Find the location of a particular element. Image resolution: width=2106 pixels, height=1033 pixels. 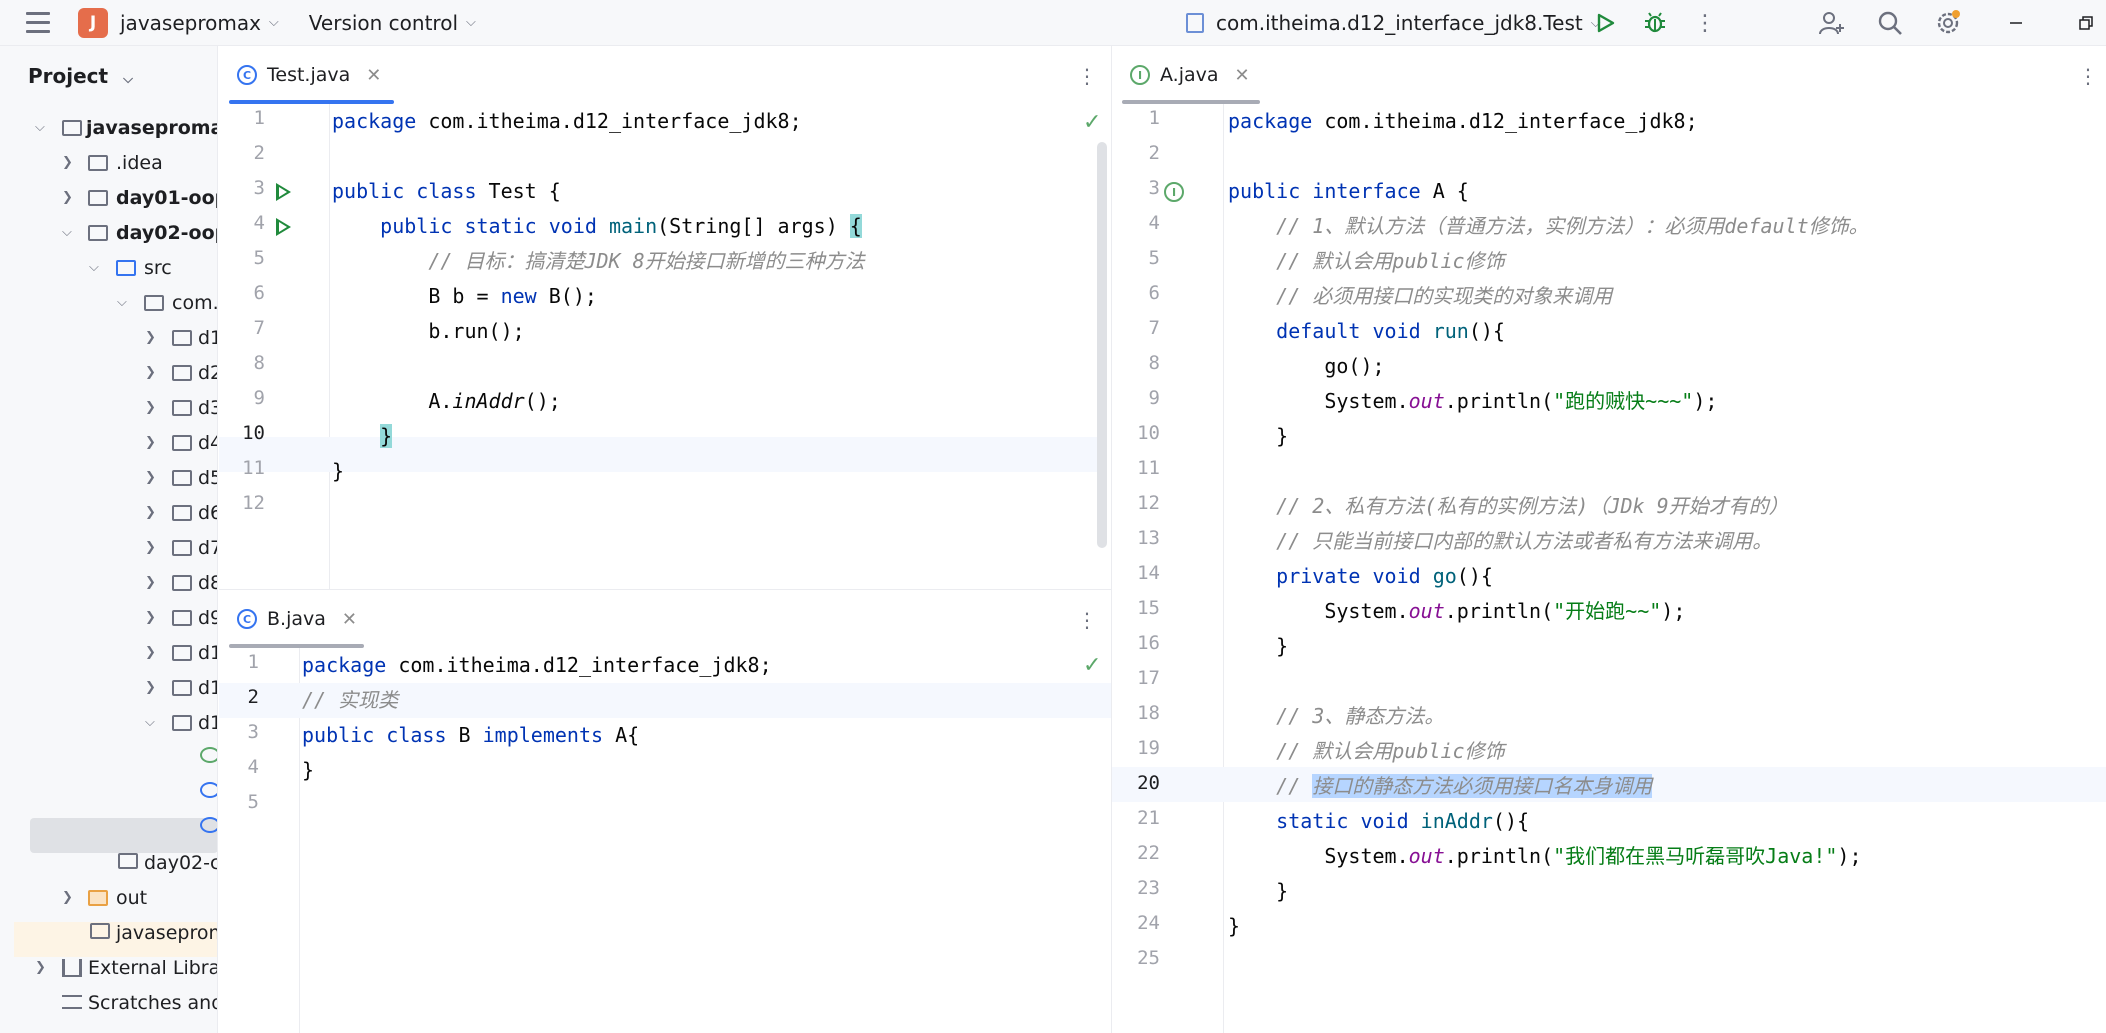

hamburger-menu-icon is located at coordinates (38, 23).